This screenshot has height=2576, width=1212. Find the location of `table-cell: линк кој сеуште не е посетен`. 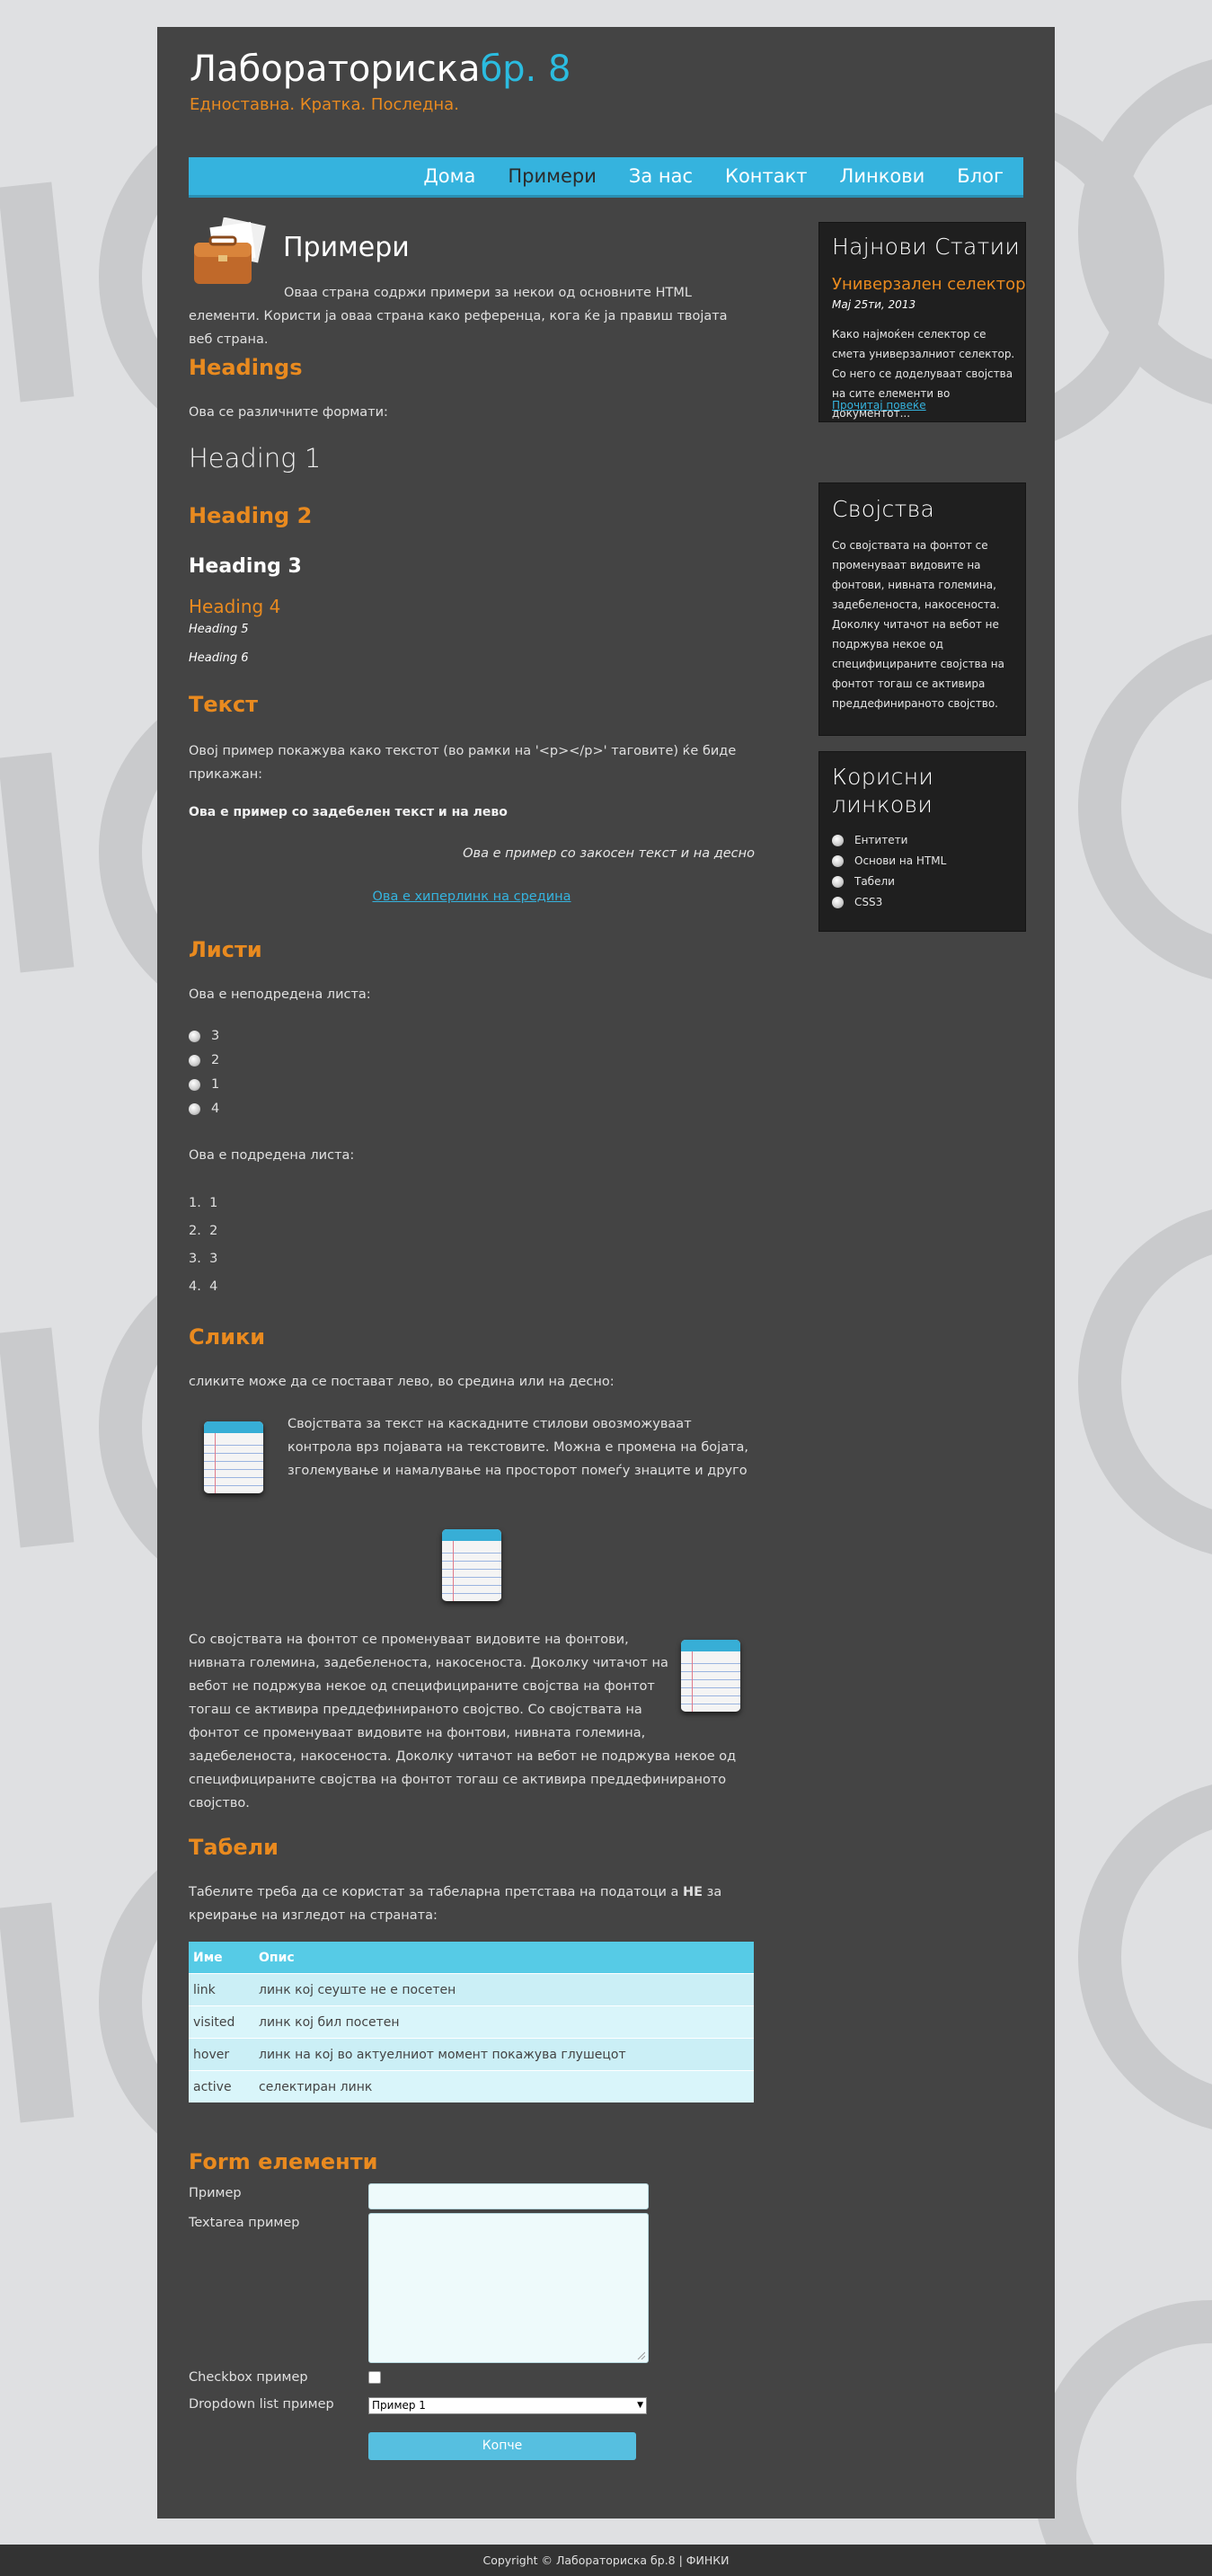

table-cell: линк кој сеуште не е посетен is located at coordinates (504, 1989).